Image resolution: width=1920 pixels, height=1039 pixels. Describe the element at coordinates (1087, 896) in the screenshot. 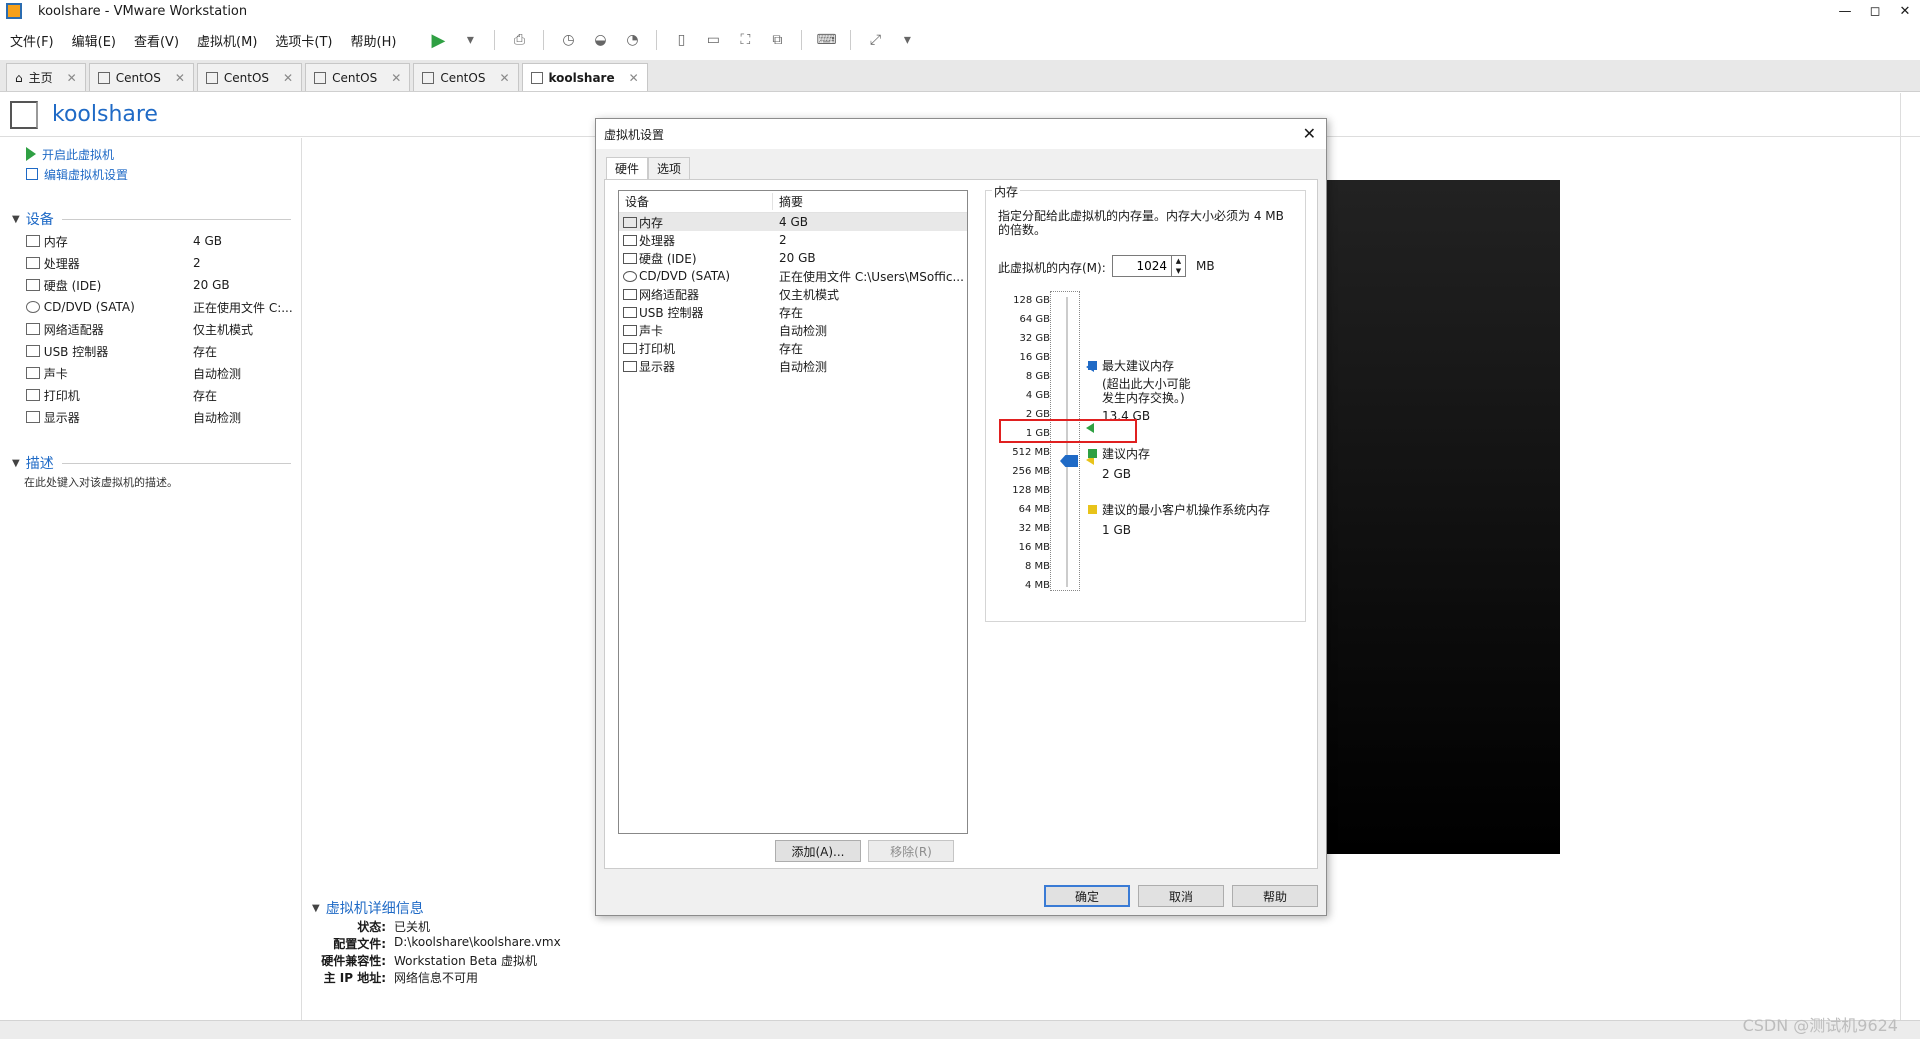

I see `ok-button: 确定` at that location.